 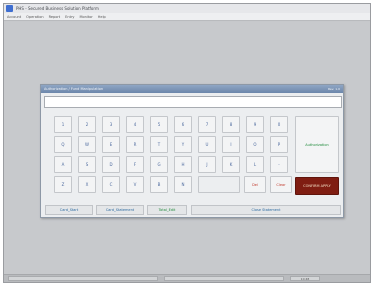 What do you see at coordinates (183, 164) in the screenshot?
I see `key-h: H` at bounding box center [183, 164].